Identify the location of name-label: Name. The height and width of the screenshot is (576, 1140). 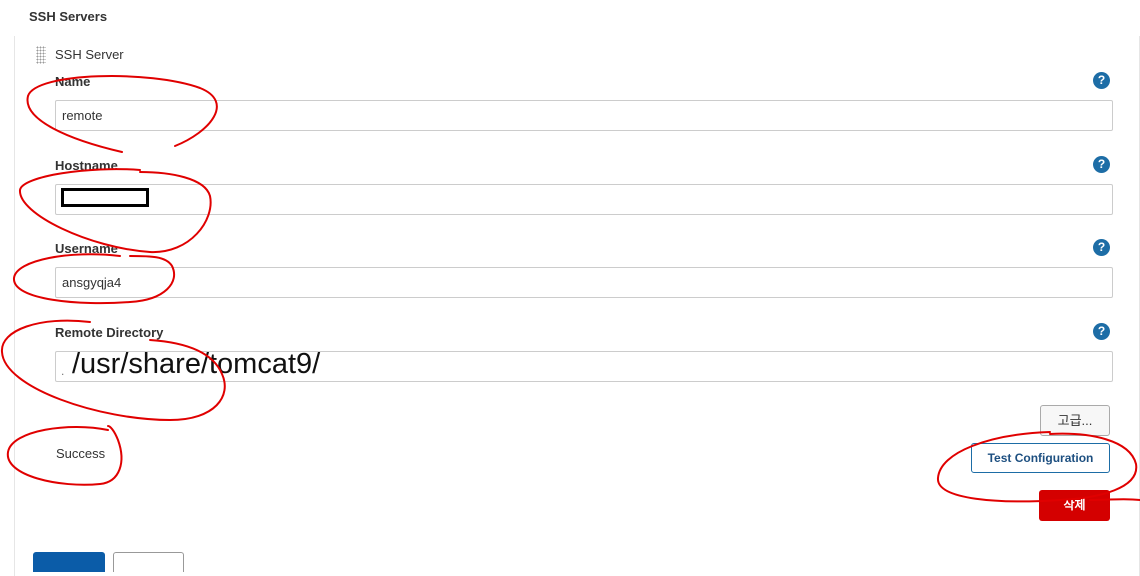
(73, 81).